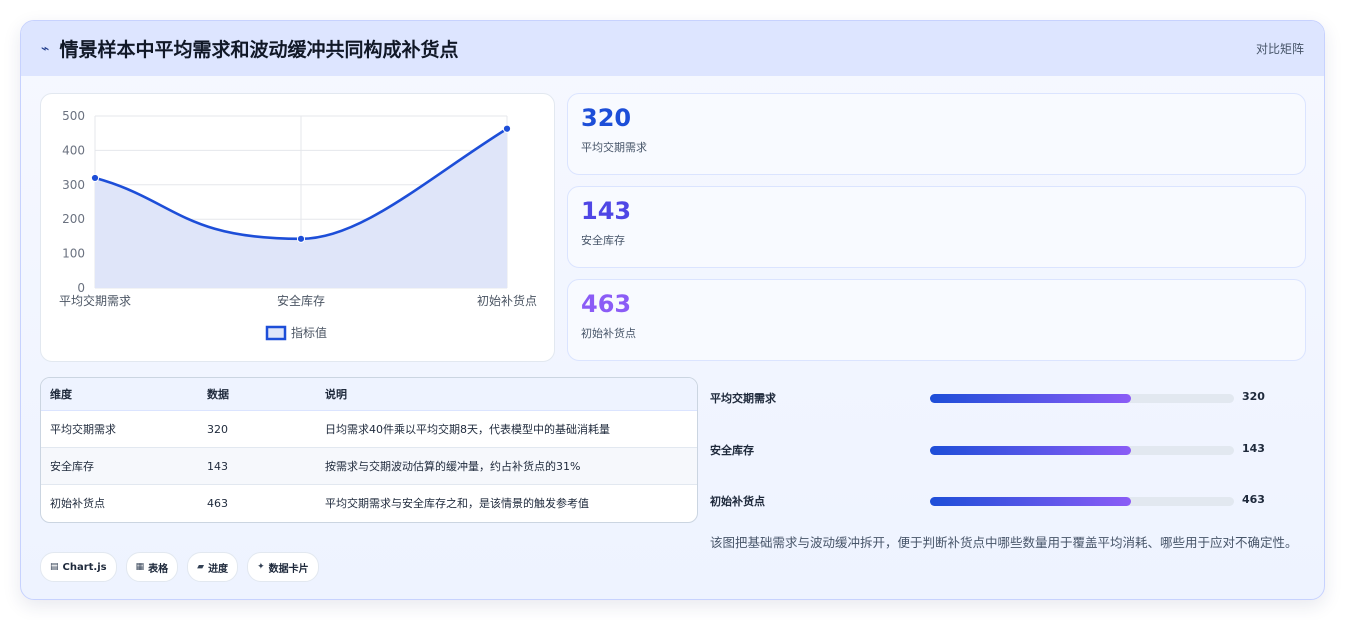  I want to click on chip-table: ▦ 表格, so click(152, 567).